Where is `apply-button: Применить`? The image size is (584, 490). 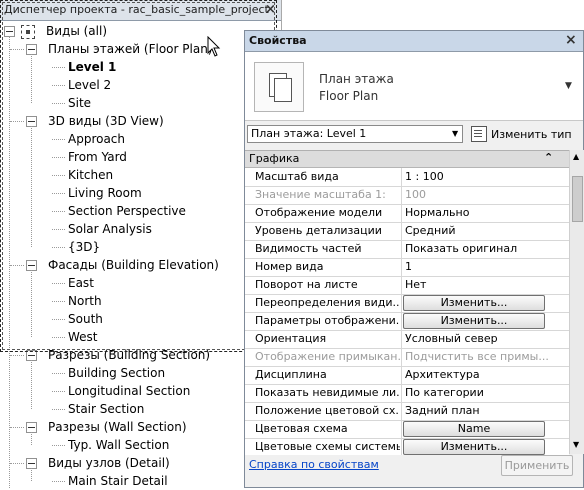
apply-button: Применить is located at coordinates (537, 465).